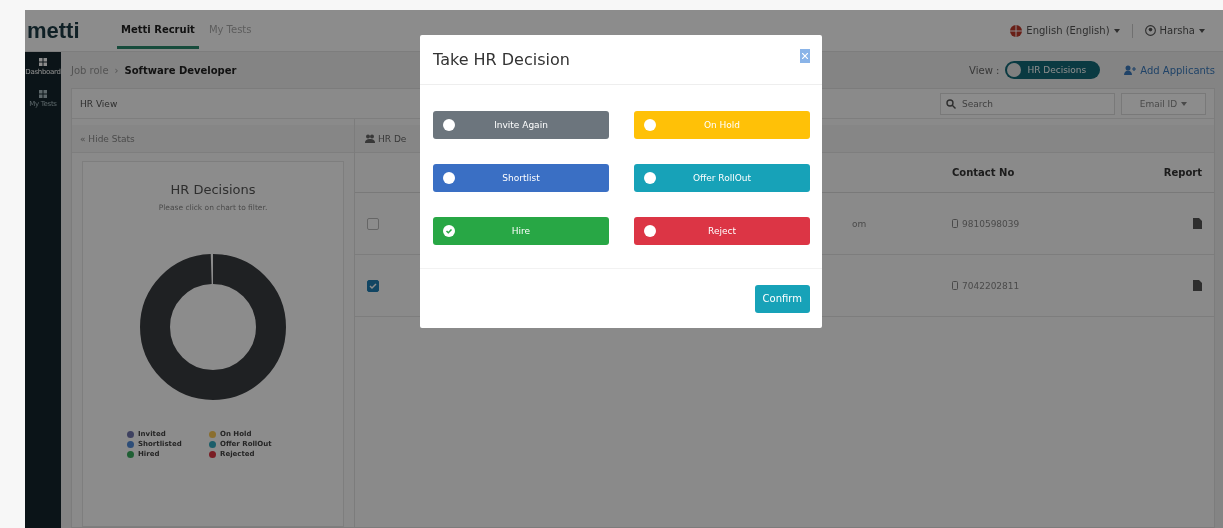  I want to click on view-toggle: HR Decisions, so click(1053, 70).